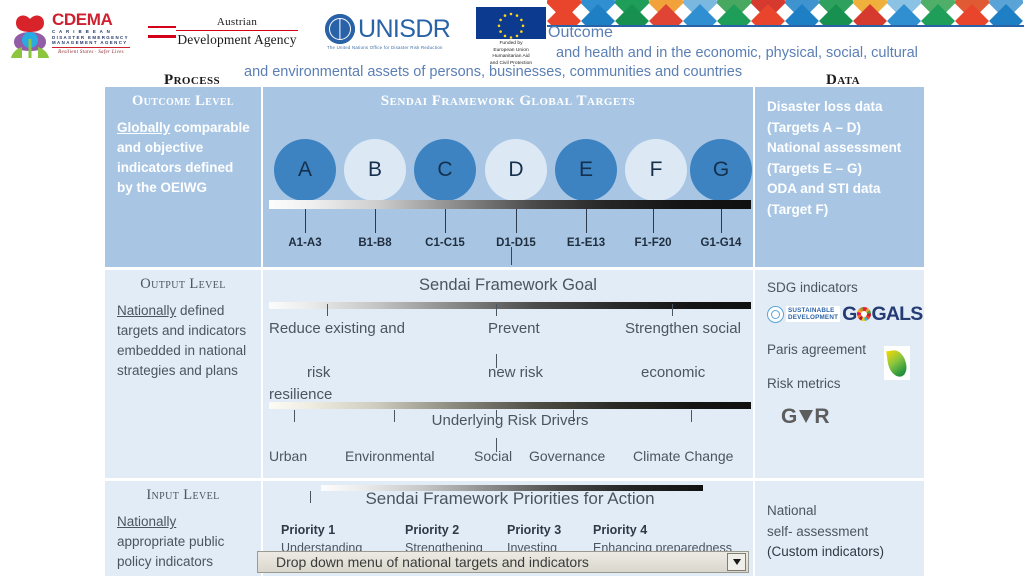  What do you see at coordinates (182, 101) in the screenshot?
I see `outcome-level-title: Outcome Level` at bounding box center [182, 101].